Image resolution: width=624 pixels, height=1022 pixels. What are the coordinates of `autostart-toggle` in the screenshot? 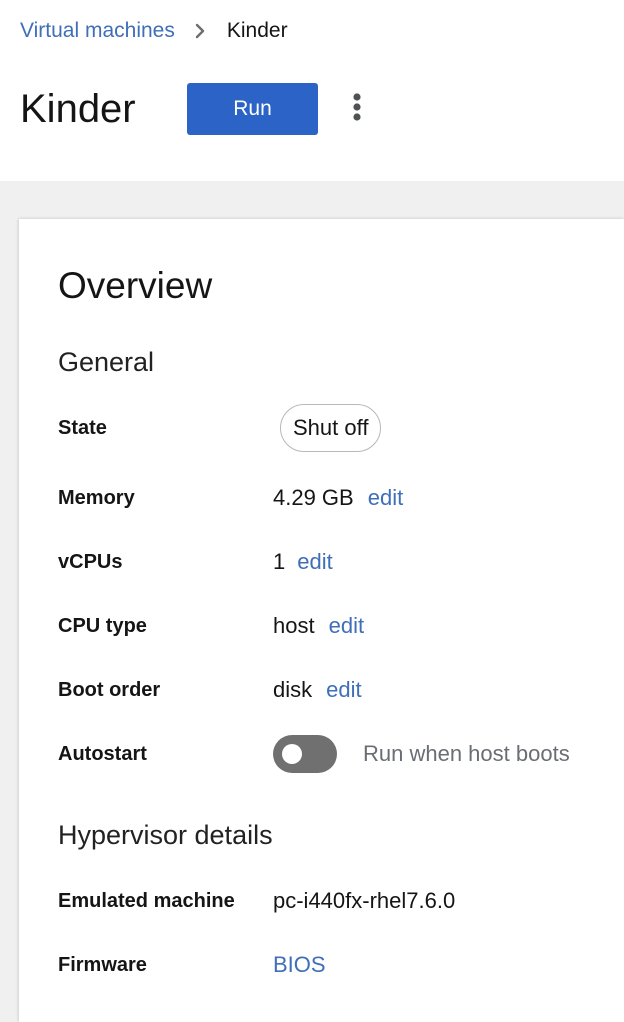 It's located at (305, 754).